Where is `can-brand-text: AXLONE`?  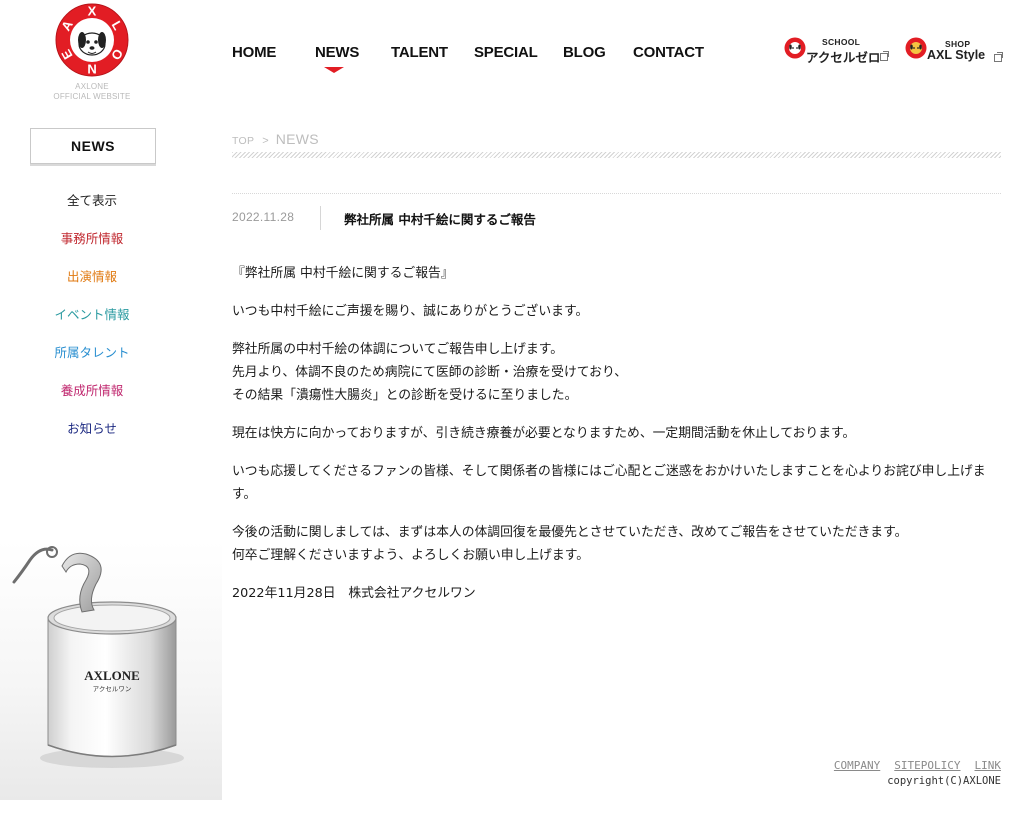
can-brand-text: AXLONE is located at coordinates (112, 675).